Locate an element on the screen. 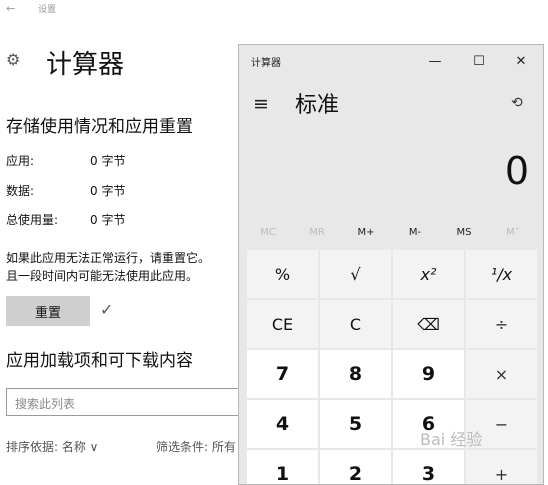  baidu-watermark: Bai 经验 is located at coordinates (451, 439).